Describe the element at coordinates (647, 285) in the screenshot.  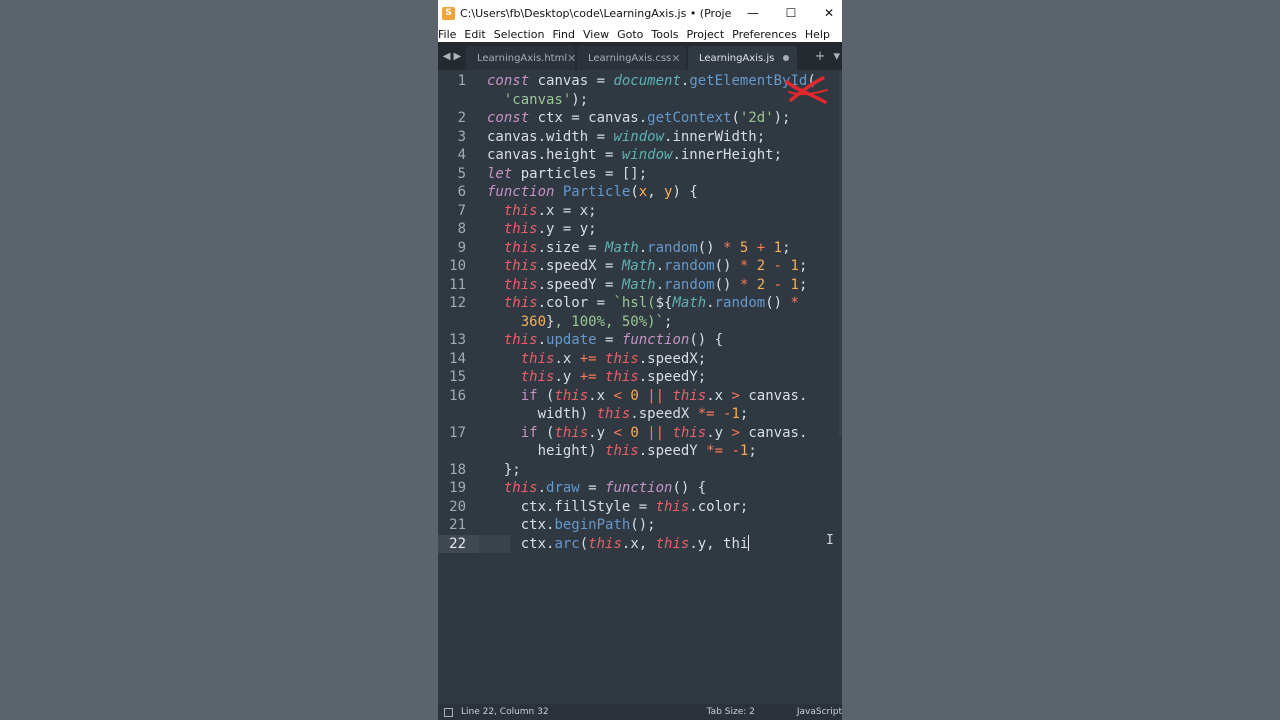
I see `code-text: this.speedY = Math.random() * 2 - 1;` at that location.